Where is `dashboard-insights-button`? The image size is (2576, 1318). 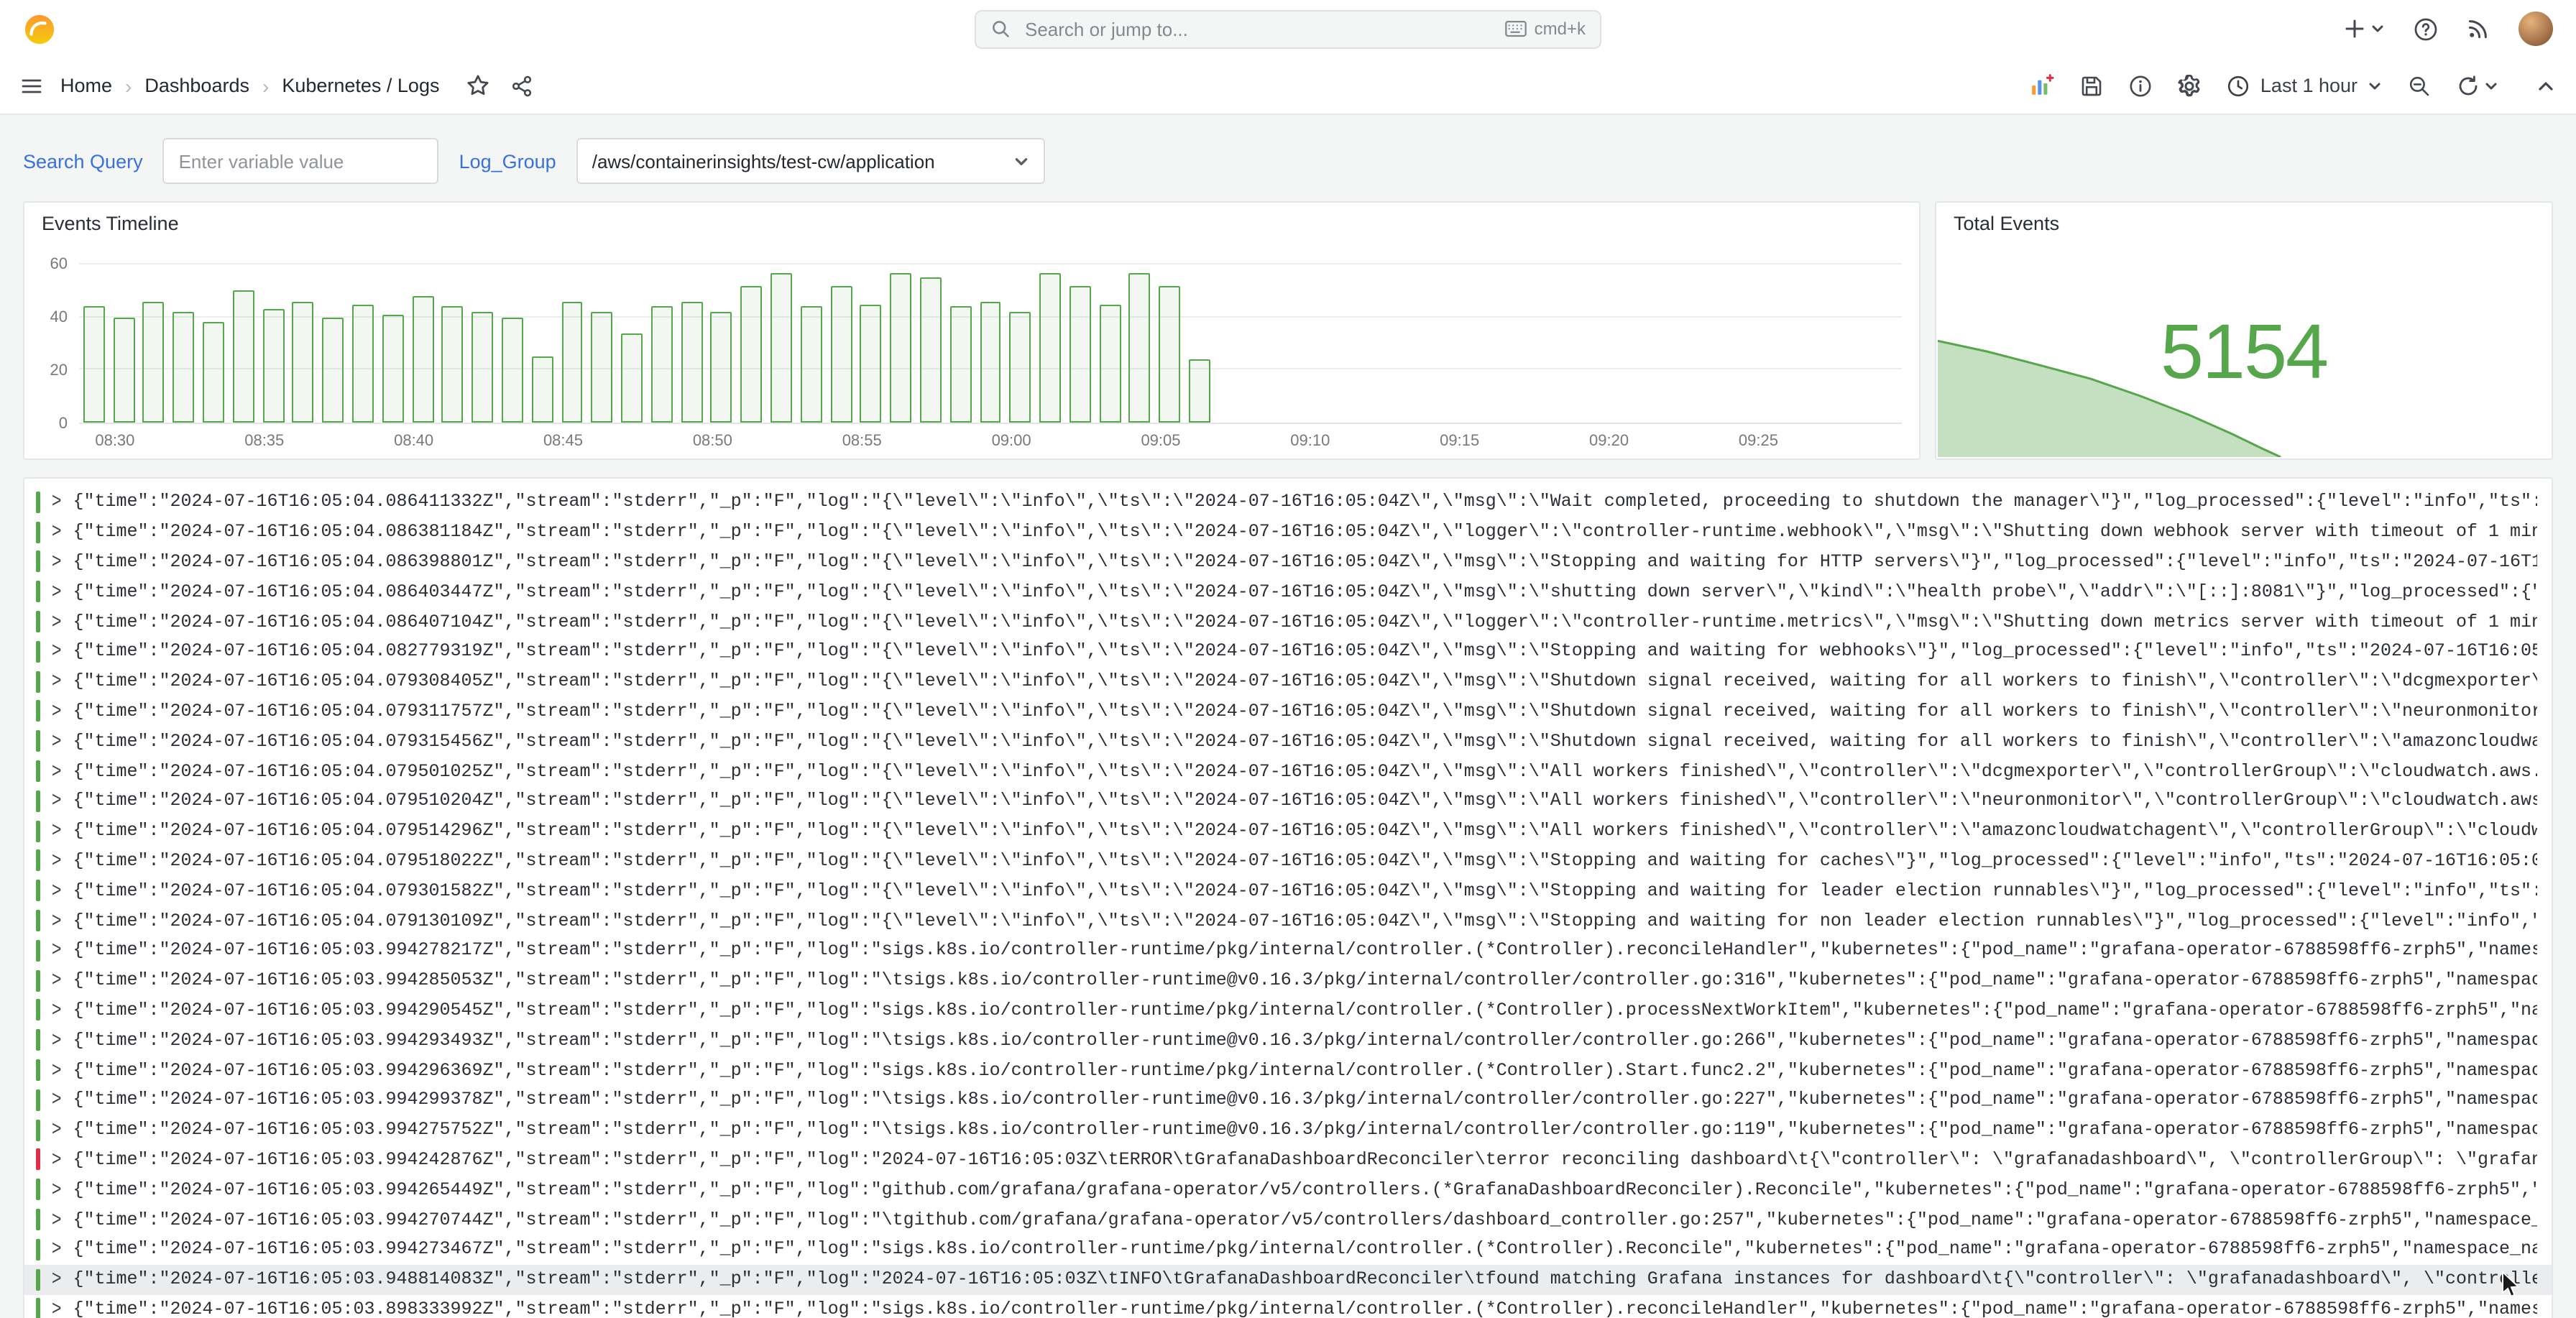 dashboard-insights-button is located at coordinates (2141, 85).